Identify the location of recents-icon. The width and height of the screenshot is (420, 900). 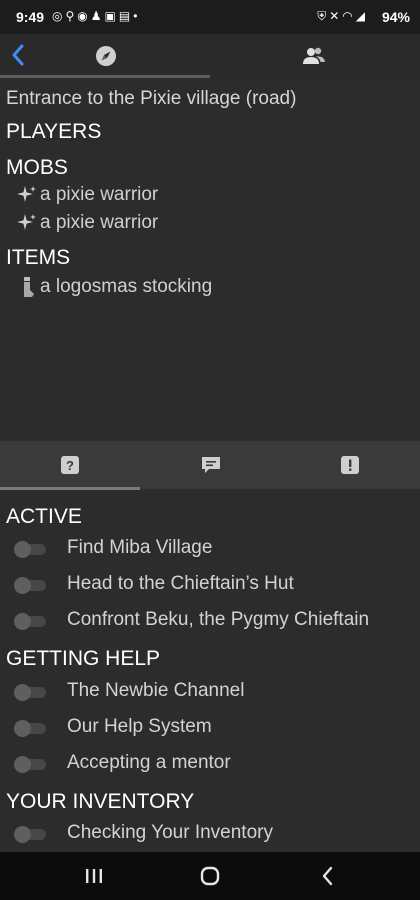
(94, 876).